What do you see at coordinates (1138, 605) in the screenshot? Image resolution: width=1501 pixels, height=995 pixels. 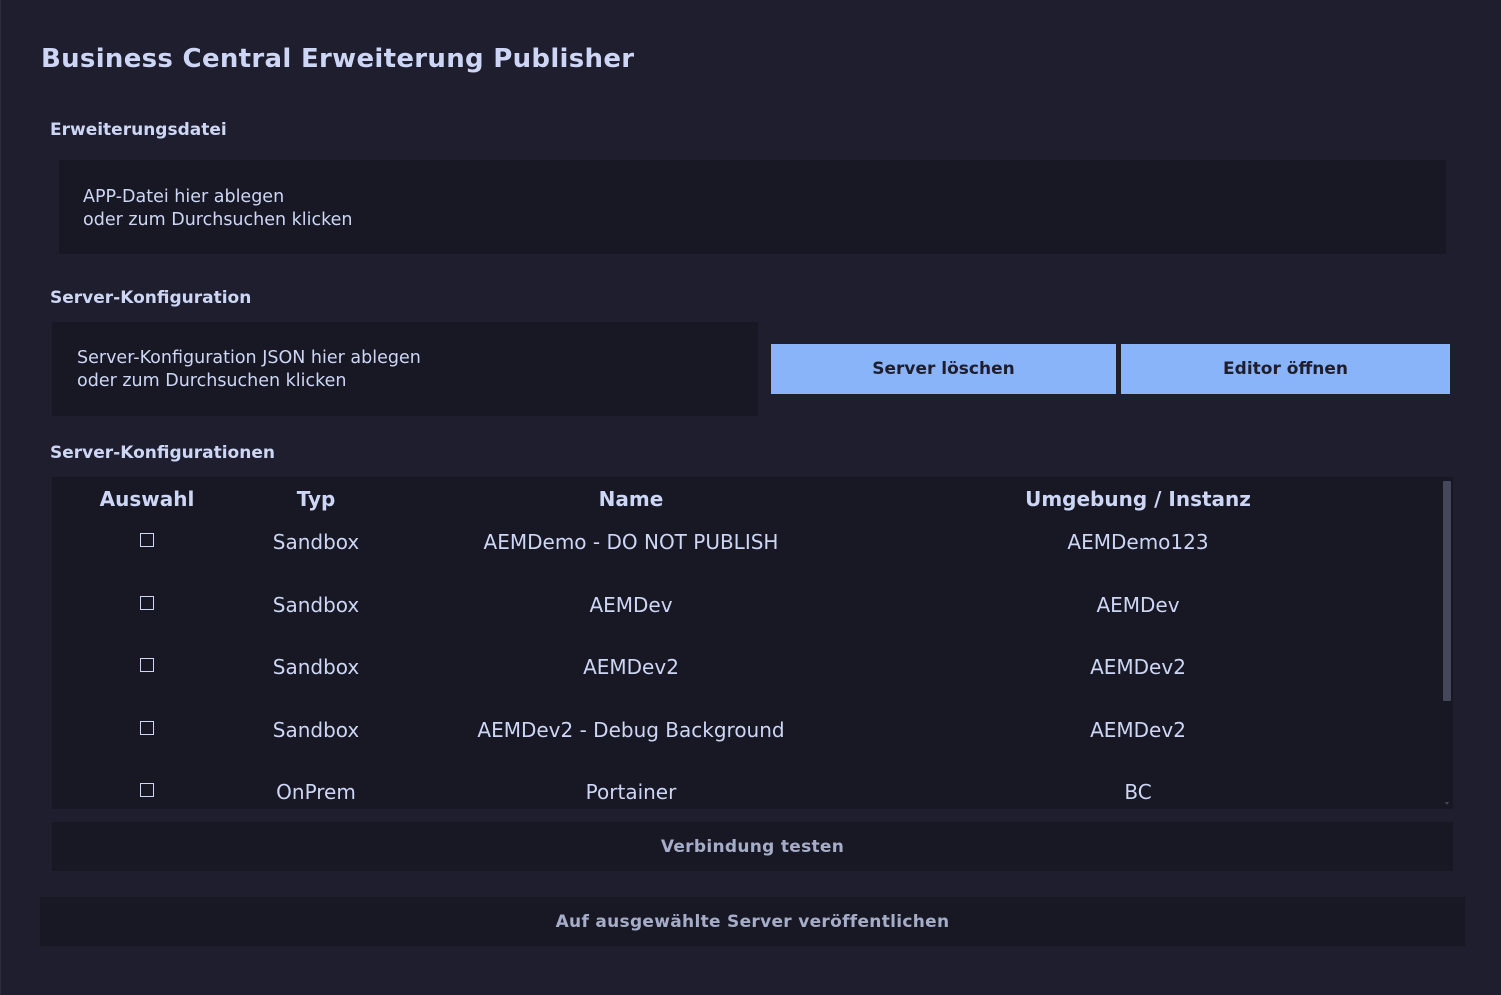 I see `row-environment: AEMDev` at bounding box center [1138, 605].